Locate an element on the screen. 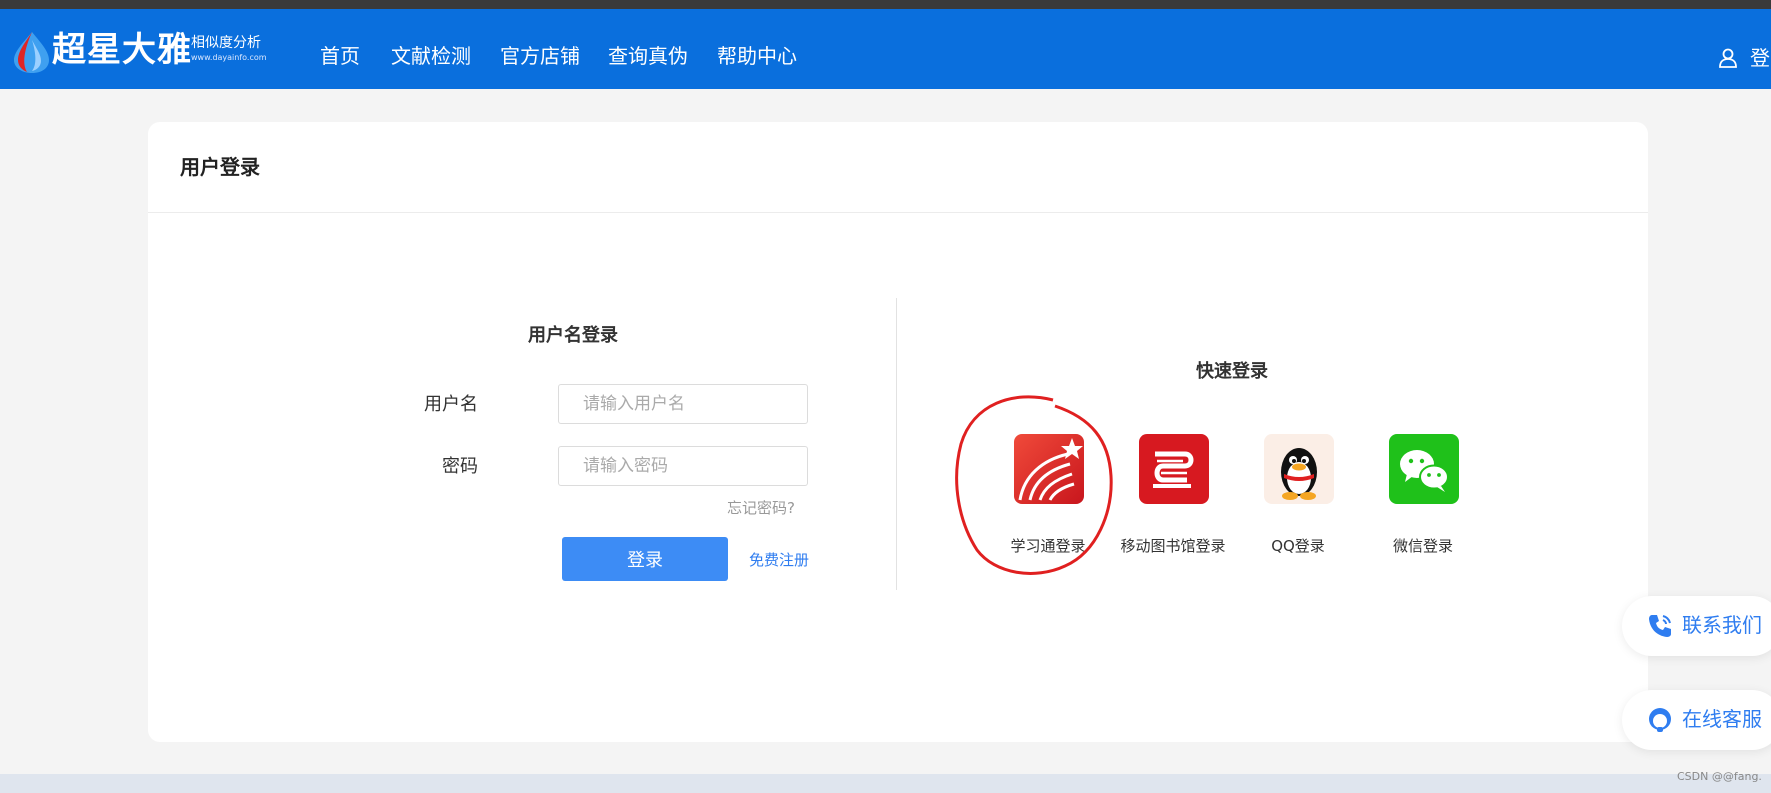 Image resolution: width=1771 pixels, height=793 pixels. logo-url: www.dayainfo.com is located at coordinates (229, 57).